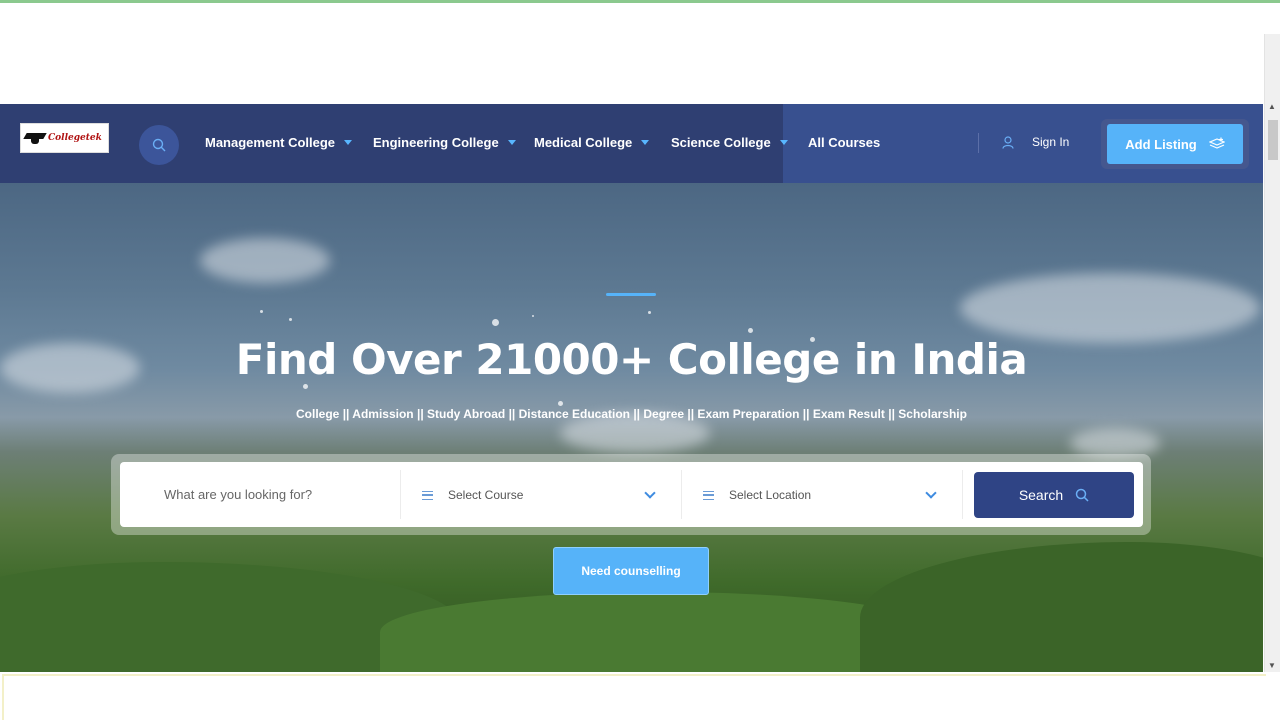 The width and height of the screenshot is (1280, 720). What do you see at coordinates (1272, 353) in the screenshot?
I see `page-scrollbar: ▲ ▼` at bounding box center [1272, 353].